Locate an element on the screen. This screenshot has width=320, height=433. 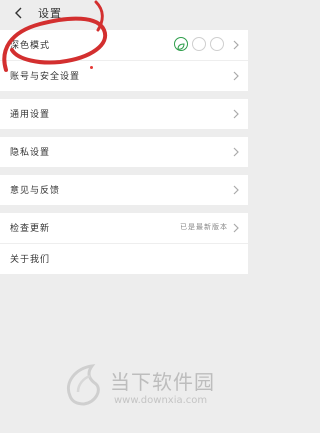
general-settings-row: 通用设置 is located at coordinates (124, 114).